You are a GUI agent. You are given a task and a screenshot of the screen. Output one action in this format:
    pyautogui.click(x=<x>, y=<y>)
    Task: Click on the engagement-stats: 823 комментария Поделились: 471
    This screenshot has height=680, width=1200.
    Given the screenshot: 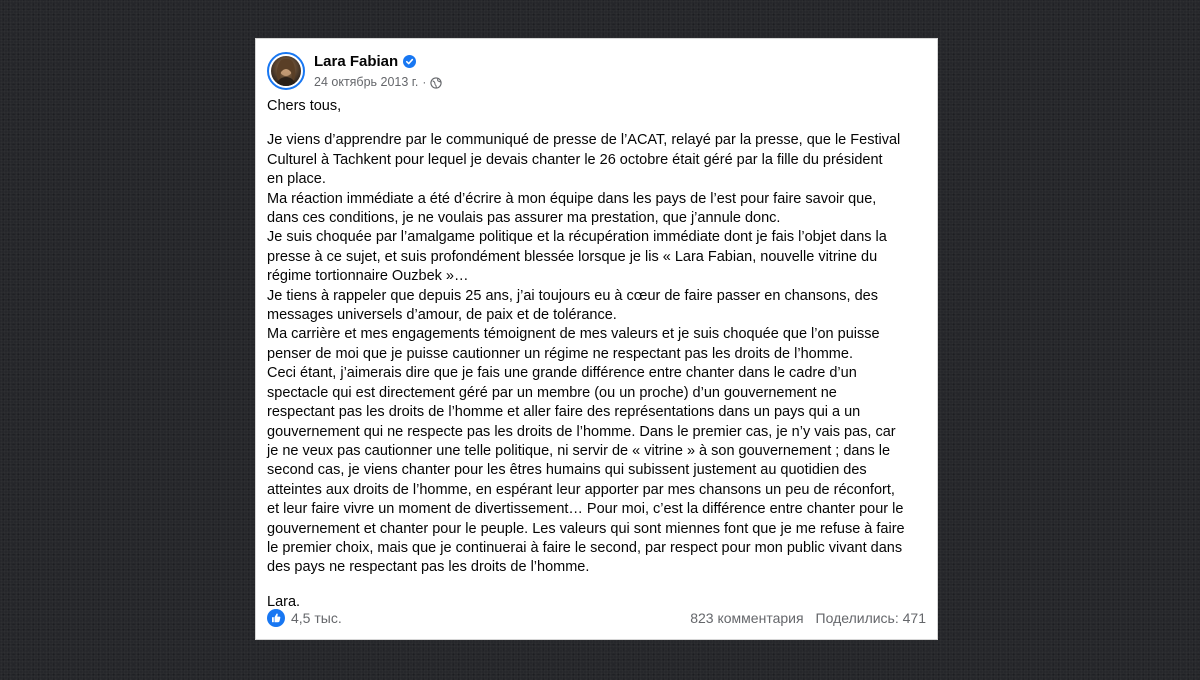 What is the action you would take?
    pyautogui.click(x=808, y=618)
    